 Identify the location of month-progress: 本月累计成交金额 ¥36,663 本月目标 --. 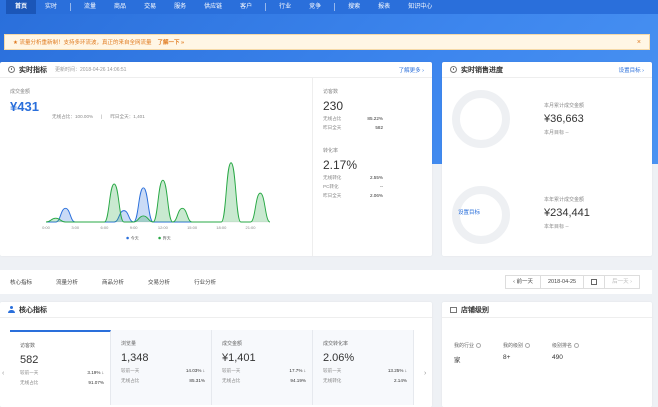
(564, 119).